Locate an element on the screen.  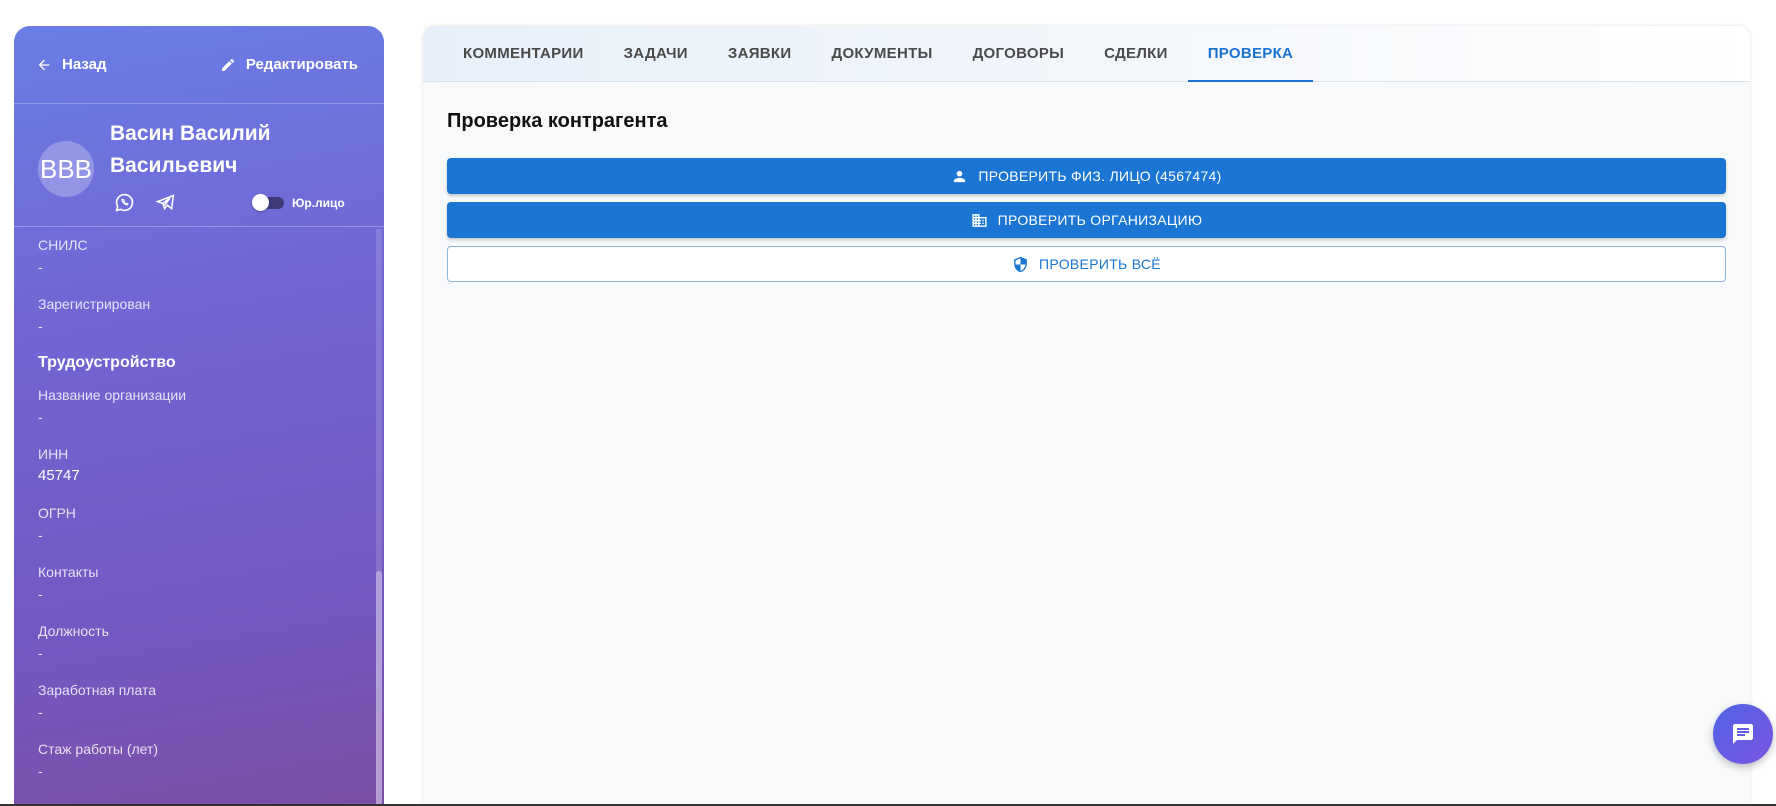
tab-tasks: ЗАДАЧИ is located at coordinates (656, 53).